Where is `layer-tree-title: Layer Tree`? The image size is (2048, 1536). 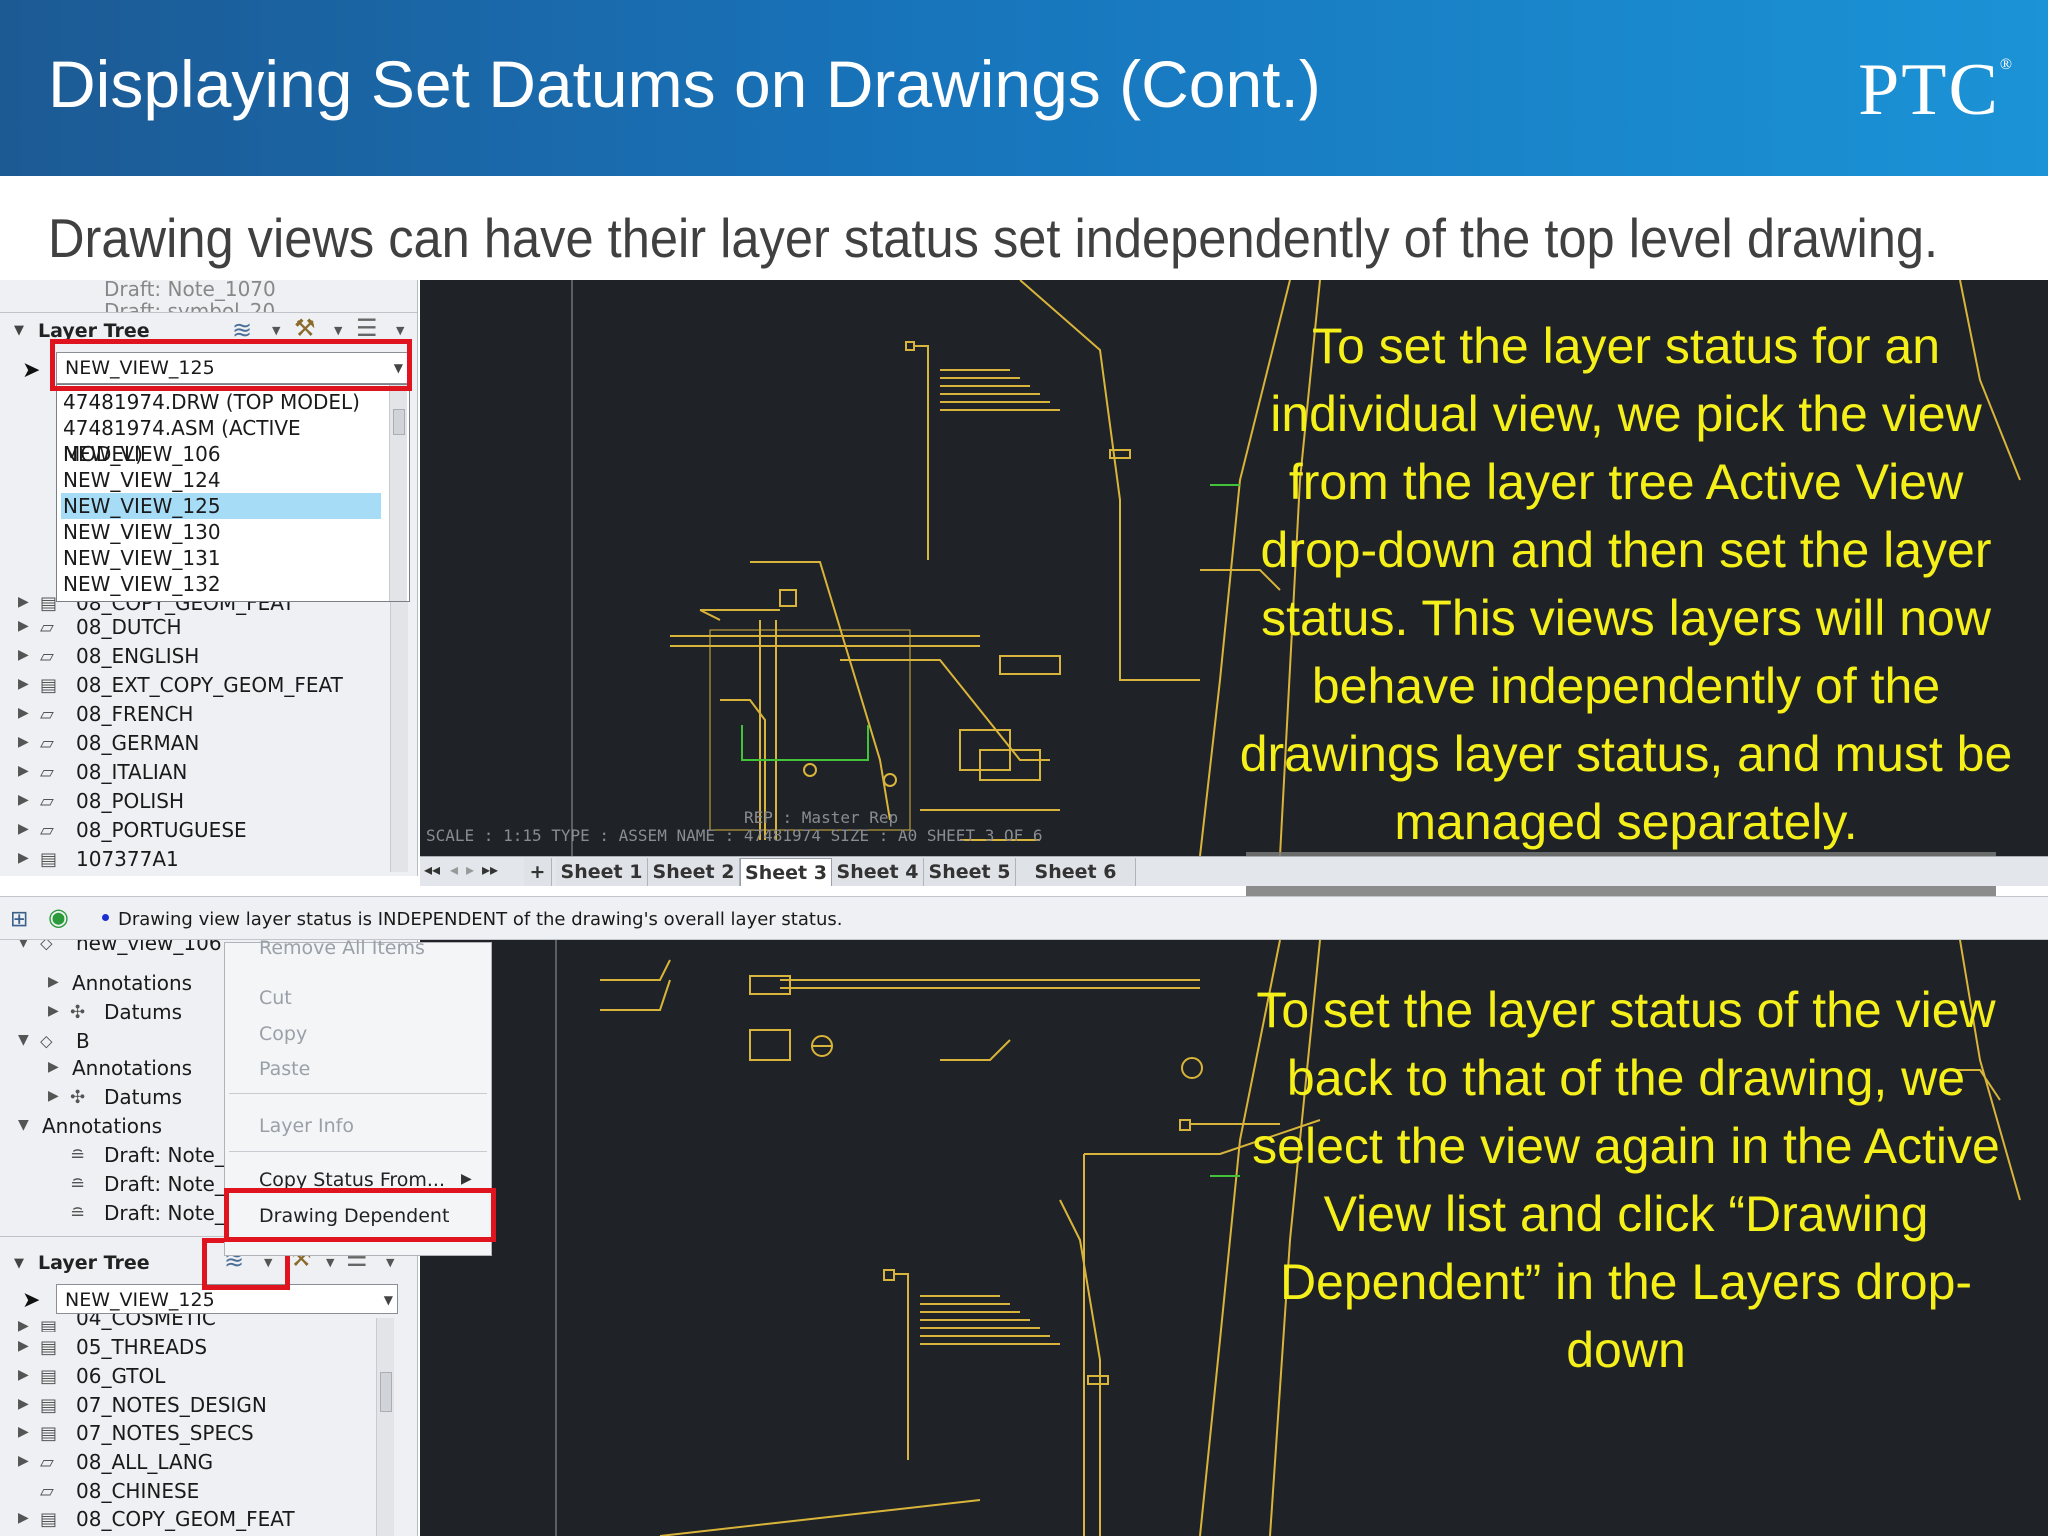
layer-tree-title: Layer Tree is located at coordinates (94, 1263).